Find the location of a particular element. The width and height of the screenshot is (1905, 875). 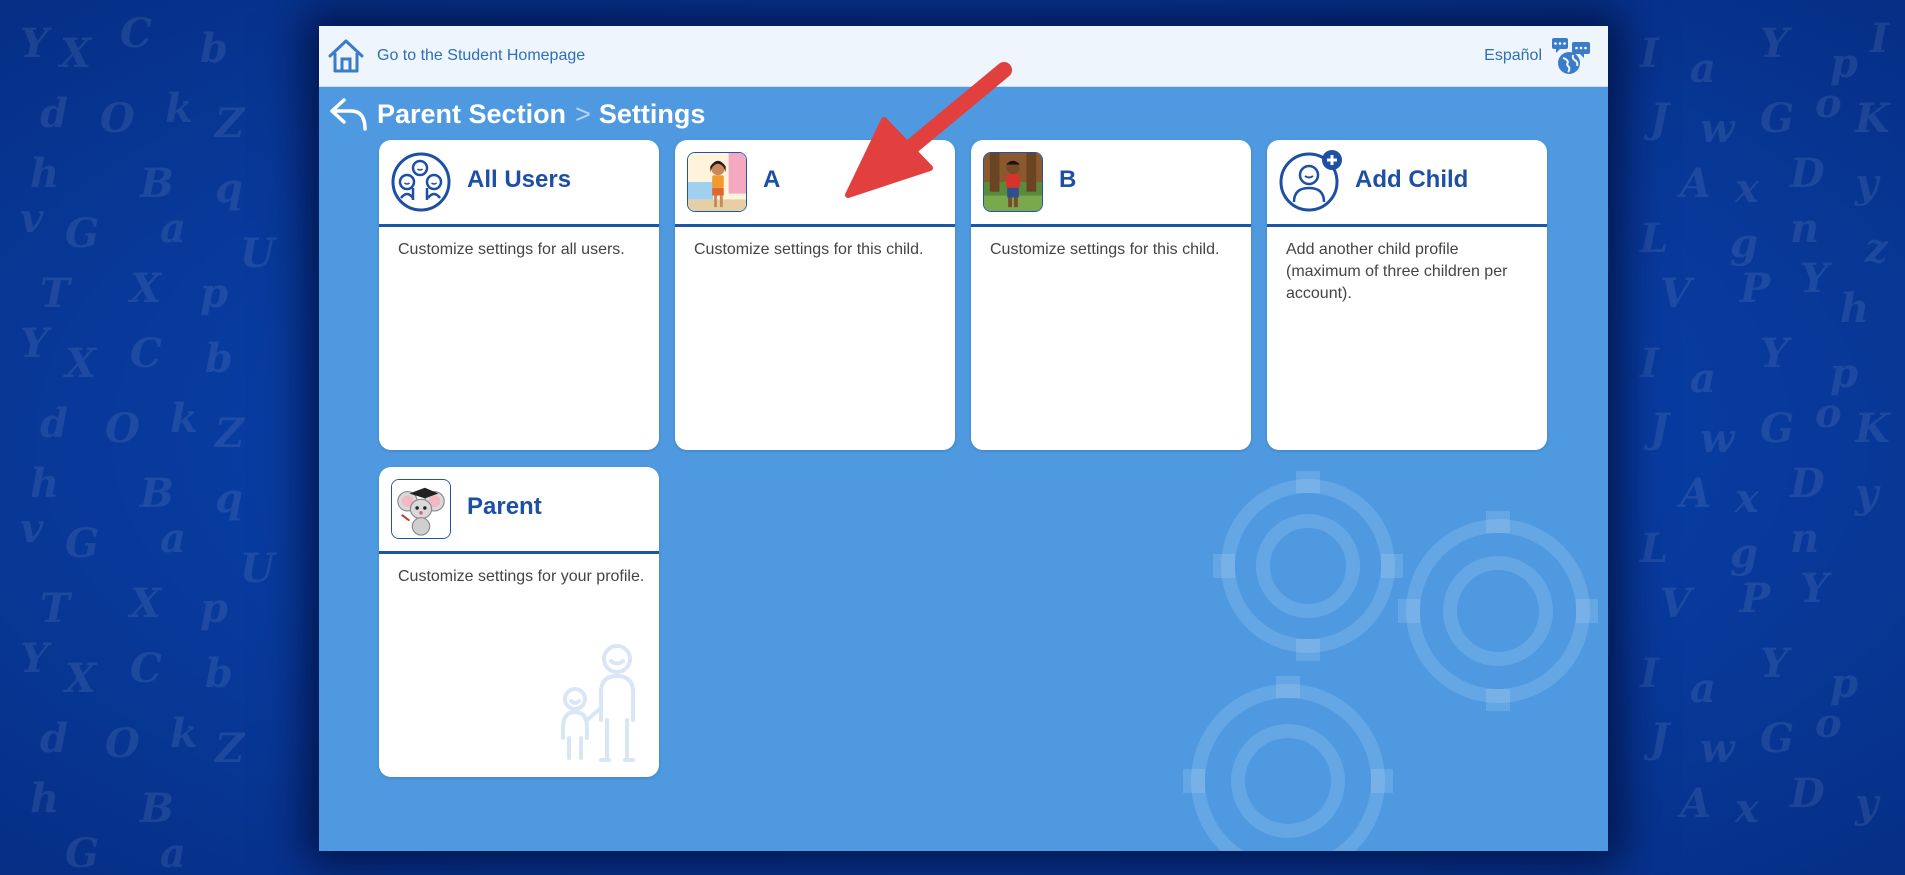

gears-watermark-icon is located at coordinates (1390, 661).